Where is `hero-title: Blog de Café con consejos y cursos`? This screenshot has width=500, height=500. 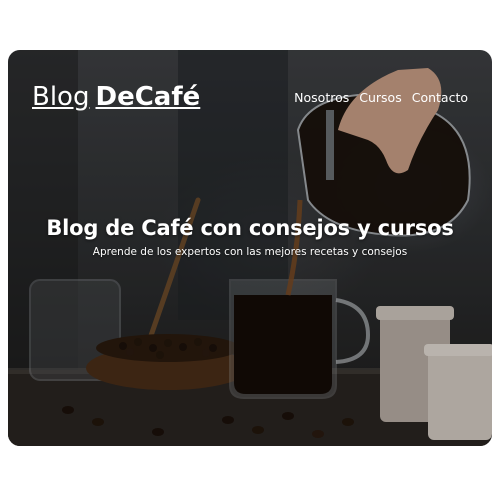 hero-title: Blog de Café con consejos y cursos is located at coordinates (250, 228).